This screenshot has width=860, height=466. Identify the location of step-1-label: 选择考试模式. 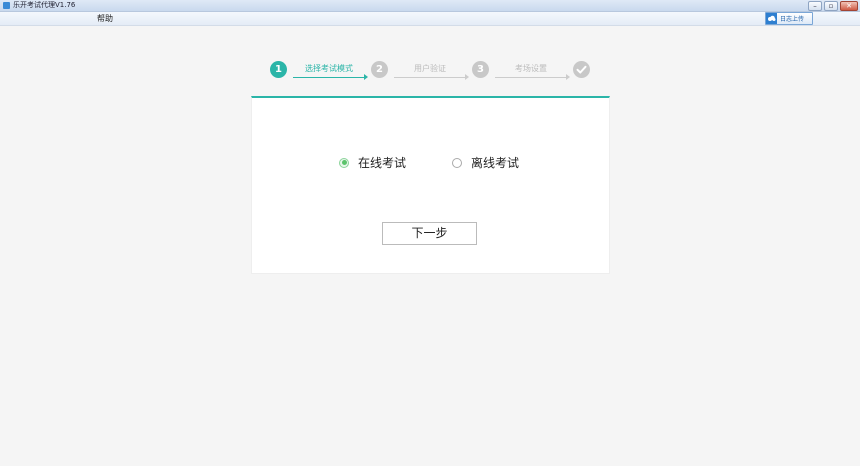
(329, 68).